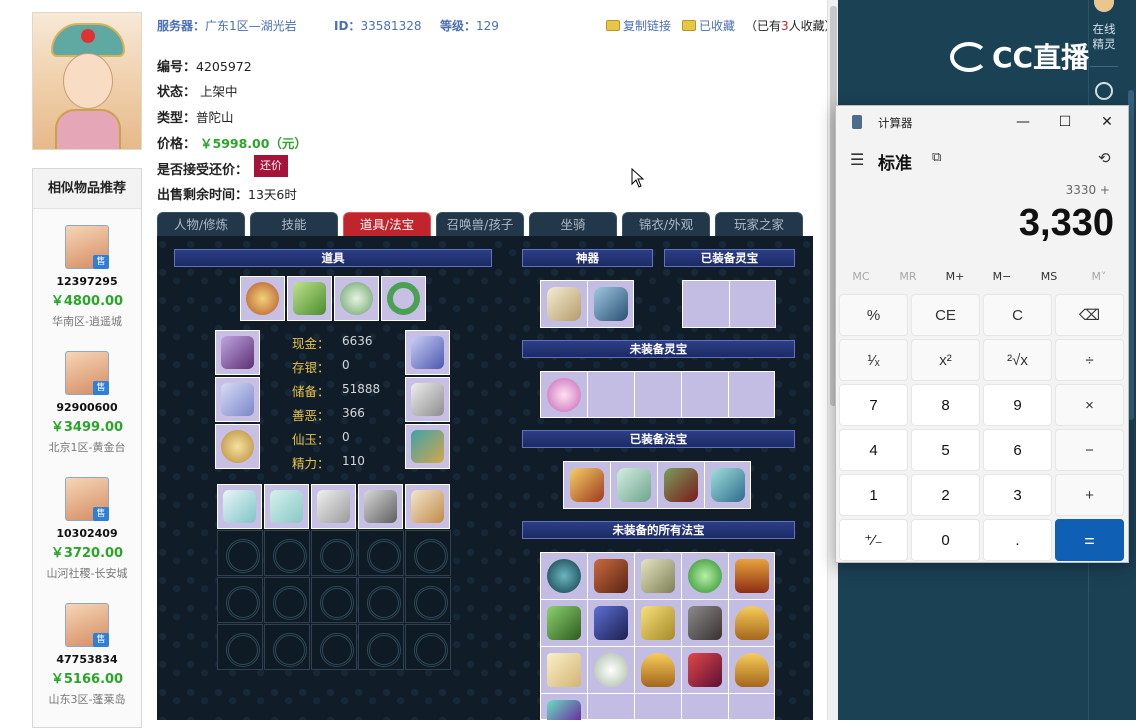 The height and width of the screenshot is (728, 1136). What do you see at coordinates (1002, 276) in the screenshot?
I see `memory-subtract-button: M−` at bounding box center [1002, 276].